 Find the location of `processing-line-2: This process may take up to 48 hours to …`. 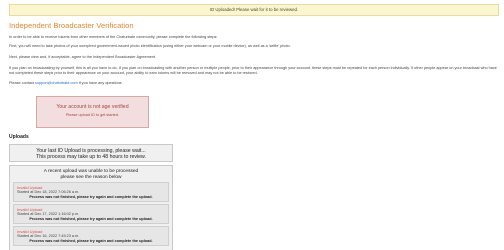

processing-line-2: This process may take up to 48 hours to … is located at coordinates (91, 156).